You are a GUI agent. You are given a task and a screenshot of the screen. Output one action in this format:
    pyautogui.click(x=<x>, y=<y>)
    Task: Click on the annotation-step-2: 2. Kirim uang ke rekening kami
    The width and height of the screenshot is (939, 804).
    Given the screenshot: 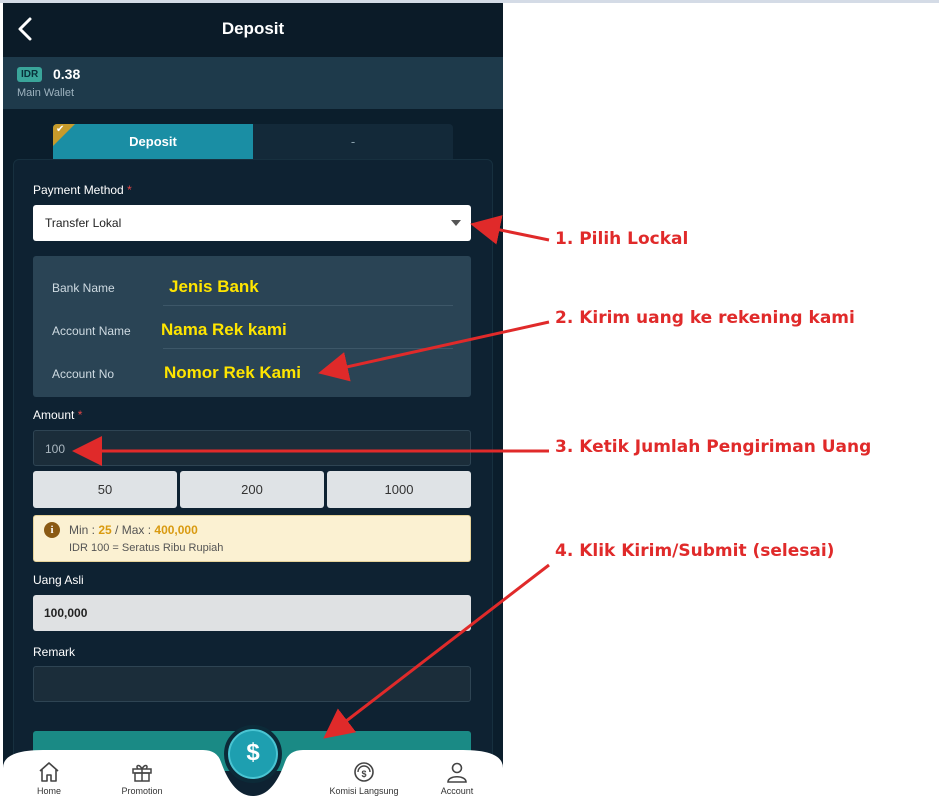 What is the action you would take?
    pyautogui.click(x=705, y=318)
    